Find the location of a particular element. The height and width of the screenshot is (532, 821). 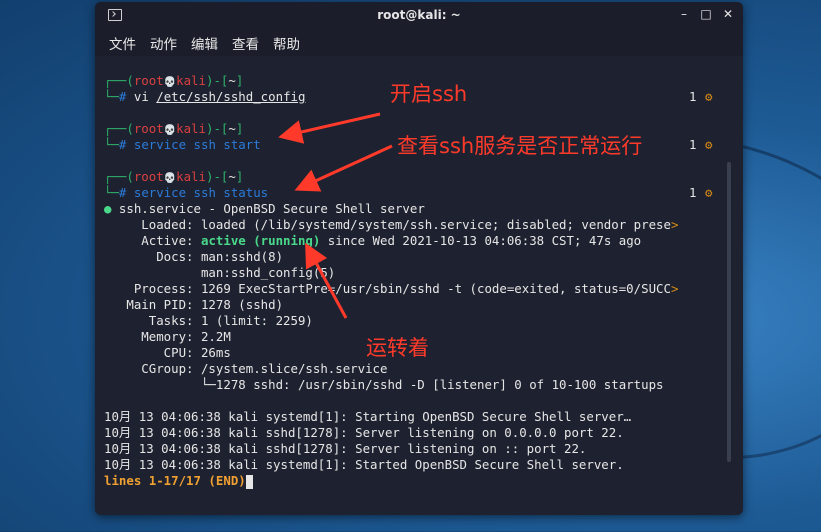

command-line: └─# service ssh status 1 ⚙ is located at coordinates (408, 192).